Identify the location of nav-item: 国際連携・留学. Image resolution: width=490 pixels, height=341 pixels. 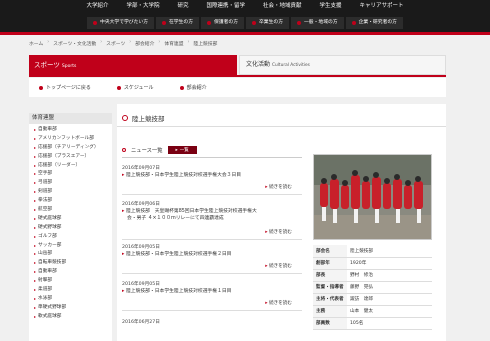
(225, 6).